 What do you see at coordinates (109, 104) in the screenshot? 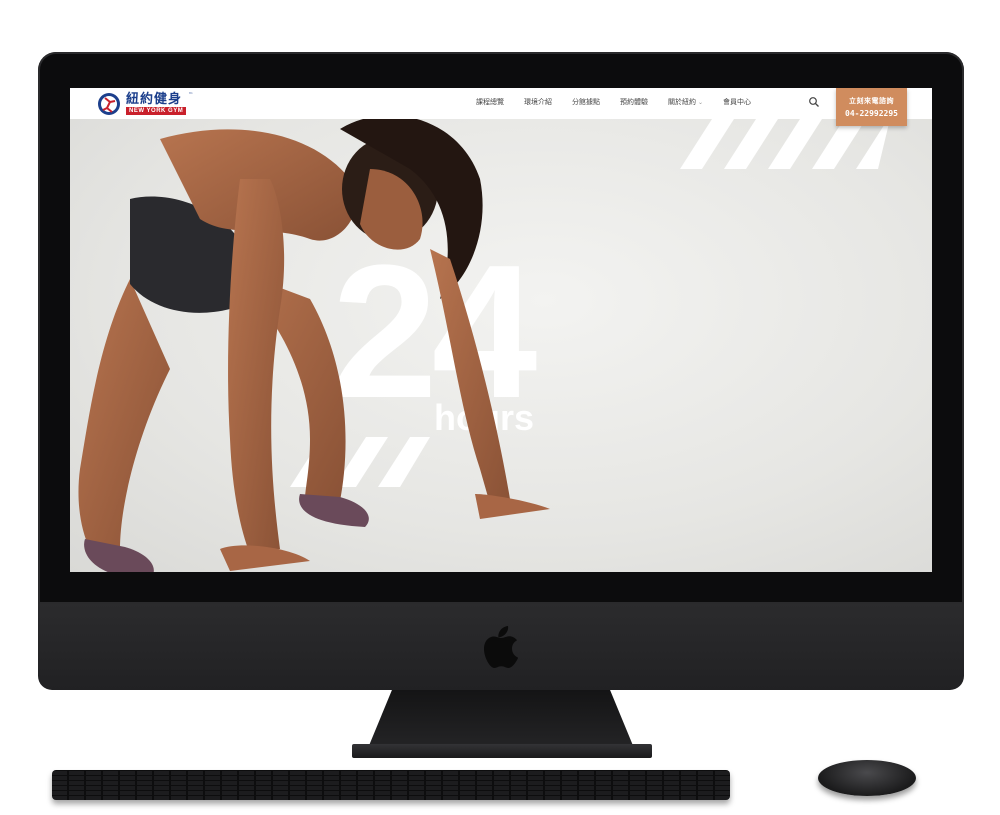
I see `runner-logo-icon` at bounding box center [109, 104].